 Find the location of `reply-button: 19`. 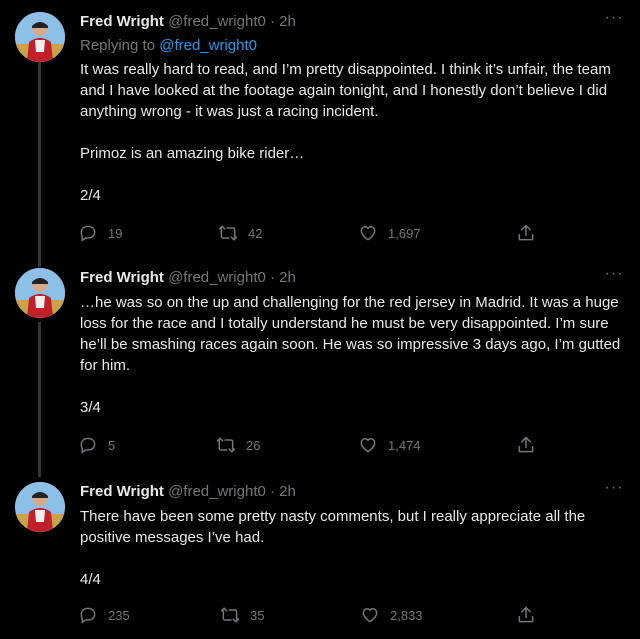

reply-button: 19 is located at coordinates (100, 233).